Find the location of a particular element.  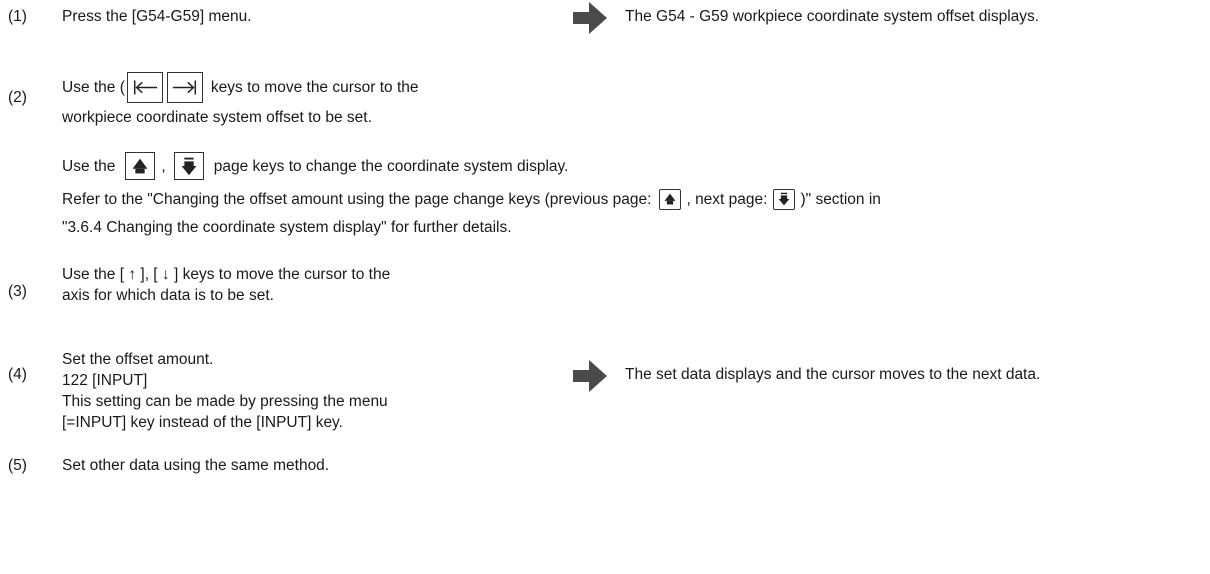

refer-suffix: )" section in is located at coordinates (840, 199).